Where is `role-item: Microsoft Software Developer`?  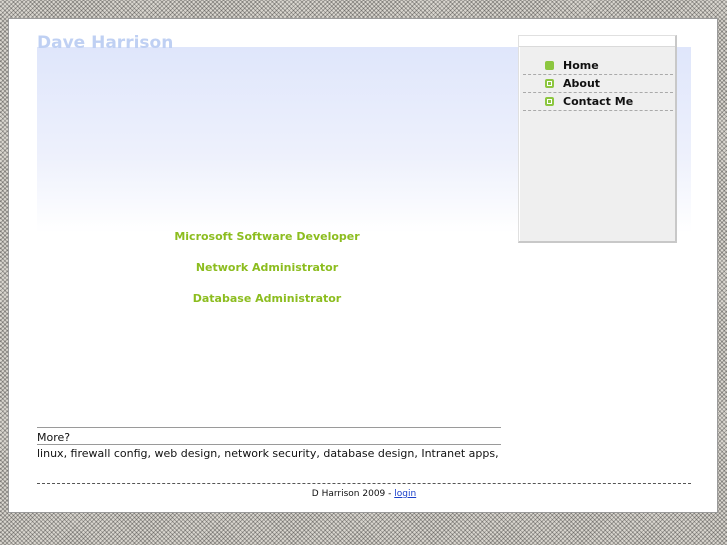
role-item: Microsoft Software Developer is located at coordinates (267, 236).